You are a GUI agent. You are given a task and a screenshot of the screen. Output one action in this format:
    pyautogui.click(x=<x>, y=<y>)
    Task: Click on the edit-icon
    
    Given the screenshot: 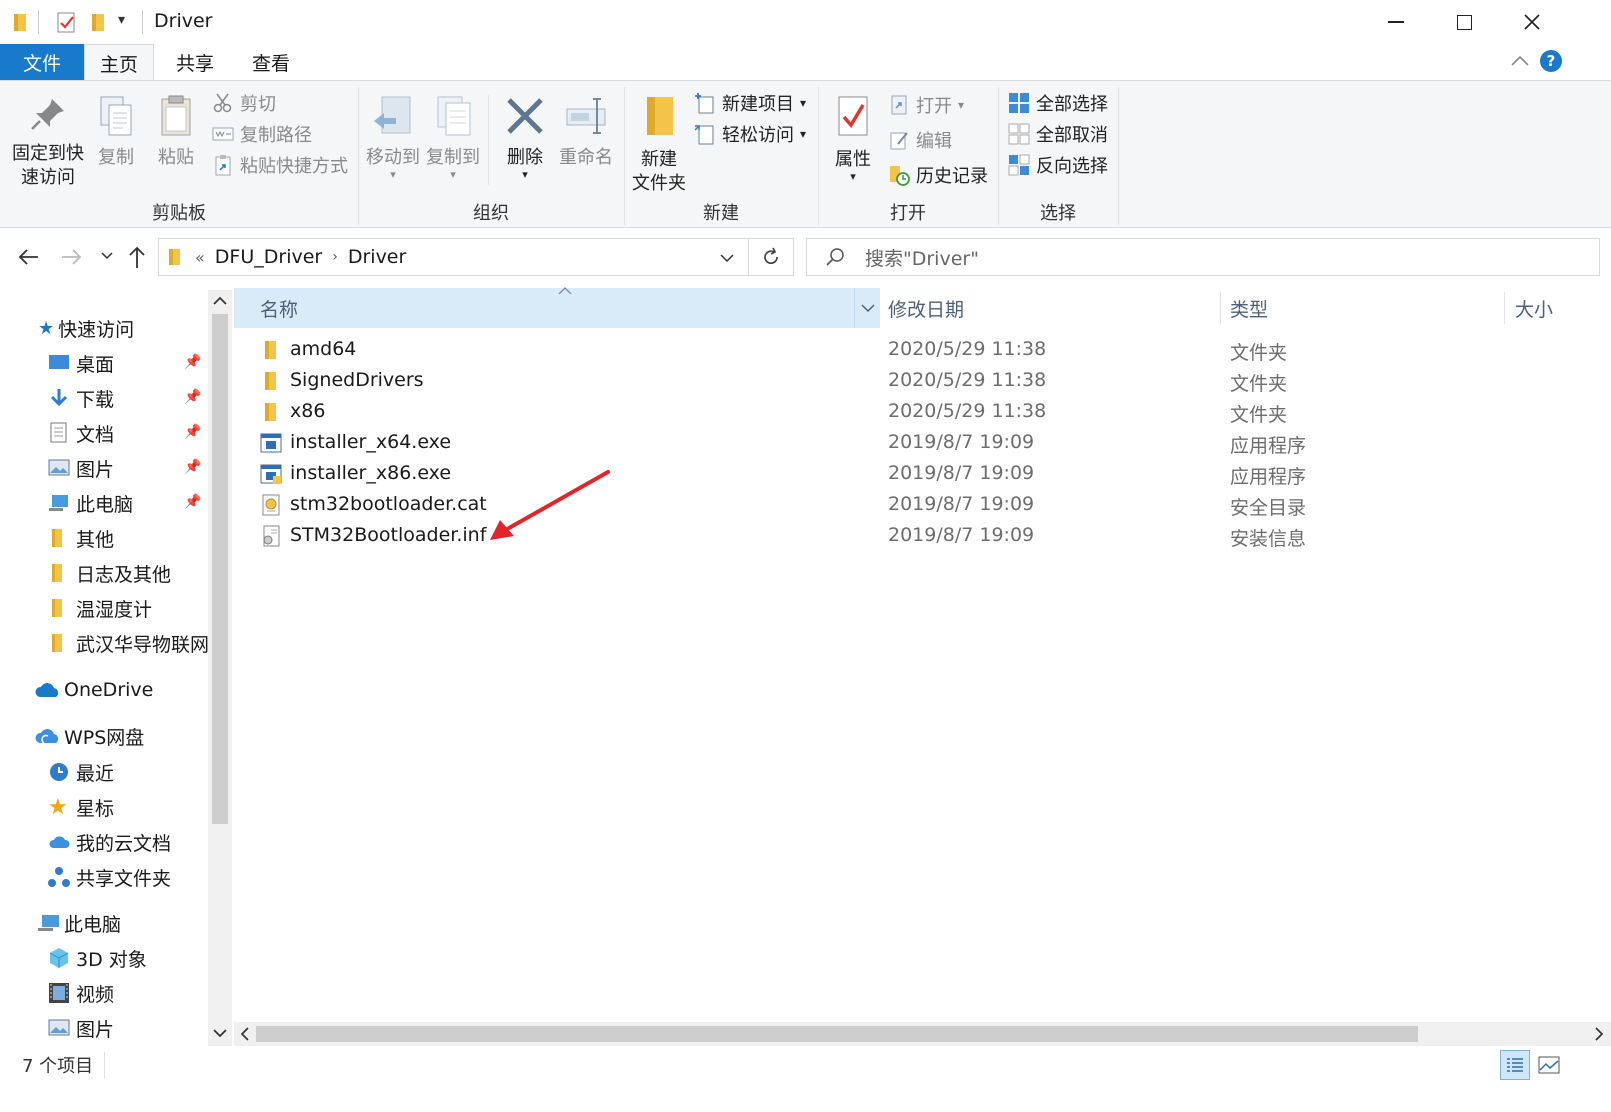 What is the action you would take?
    pyautogui.click(x=899, y=141)
    